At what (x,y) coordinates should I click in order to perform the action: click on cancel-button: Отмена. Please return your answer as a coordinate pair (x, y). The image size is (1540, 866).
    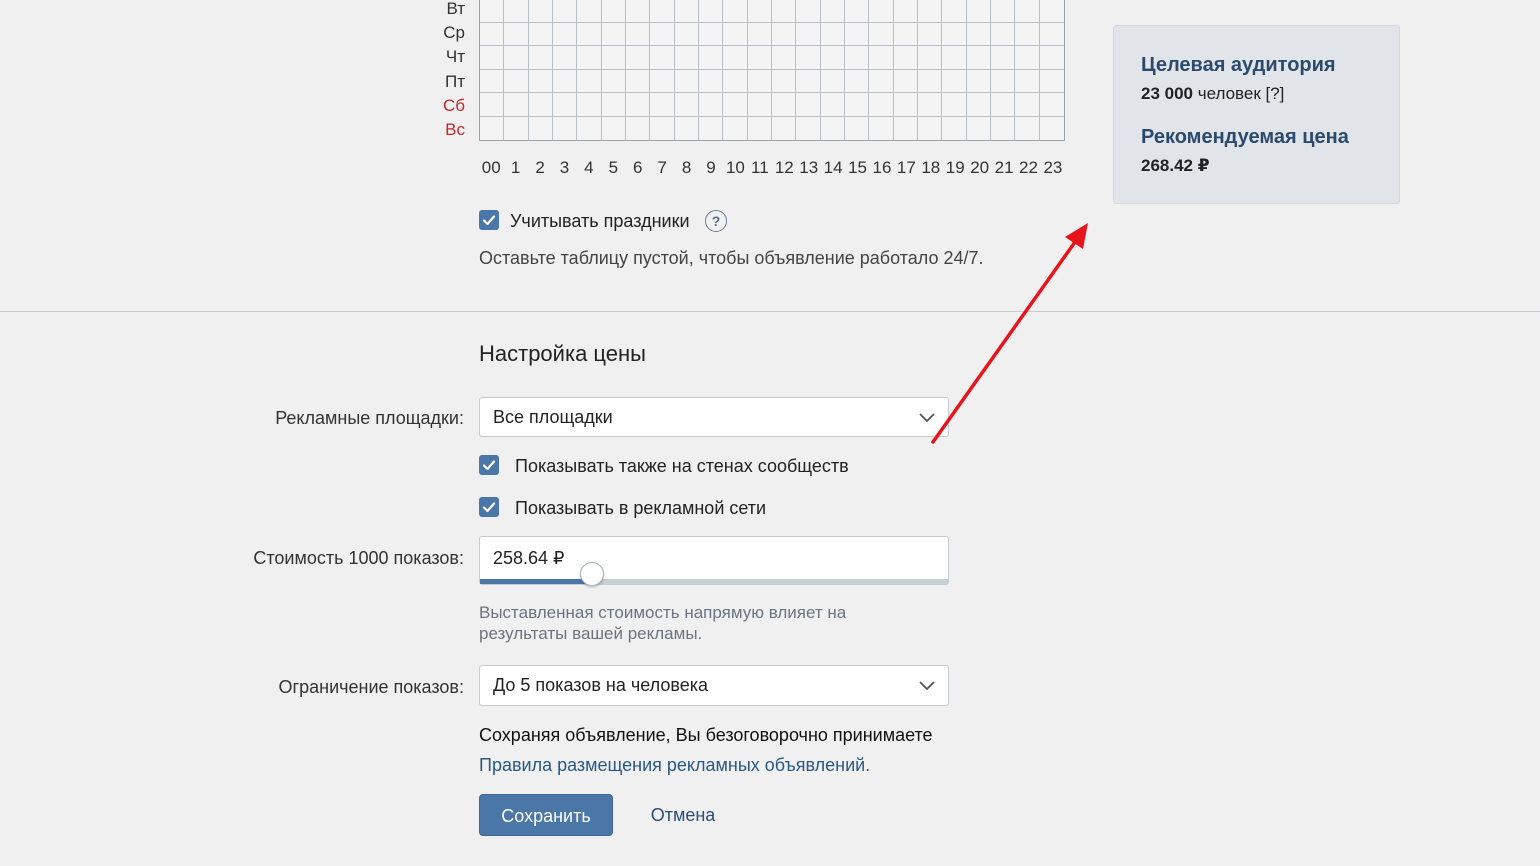
    Looking at the image, I should click on (683, 815).